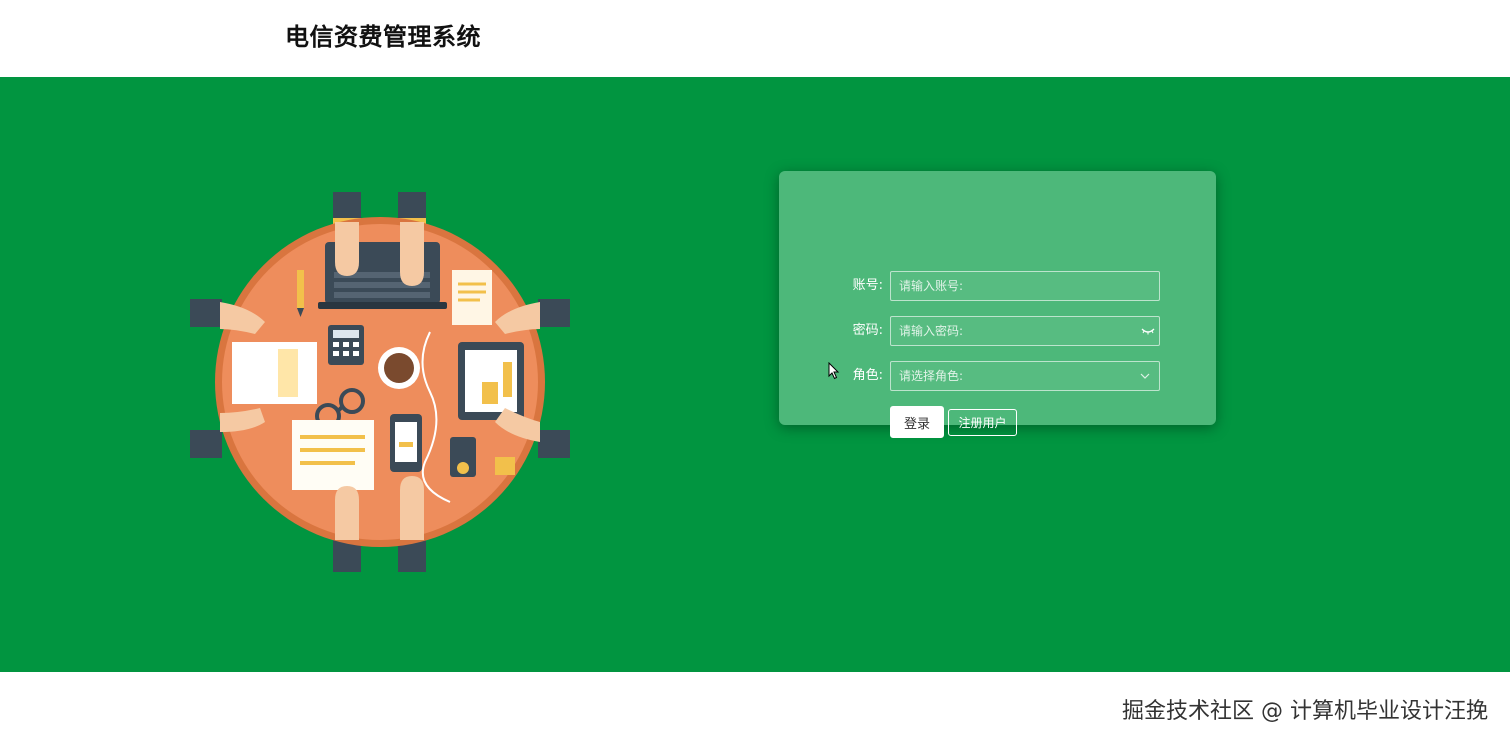 This screenshot has height=745, width=1510. Describe the element at coordinates (1148, 331) in the screenshot. I see `eye-off-icon` at that location.